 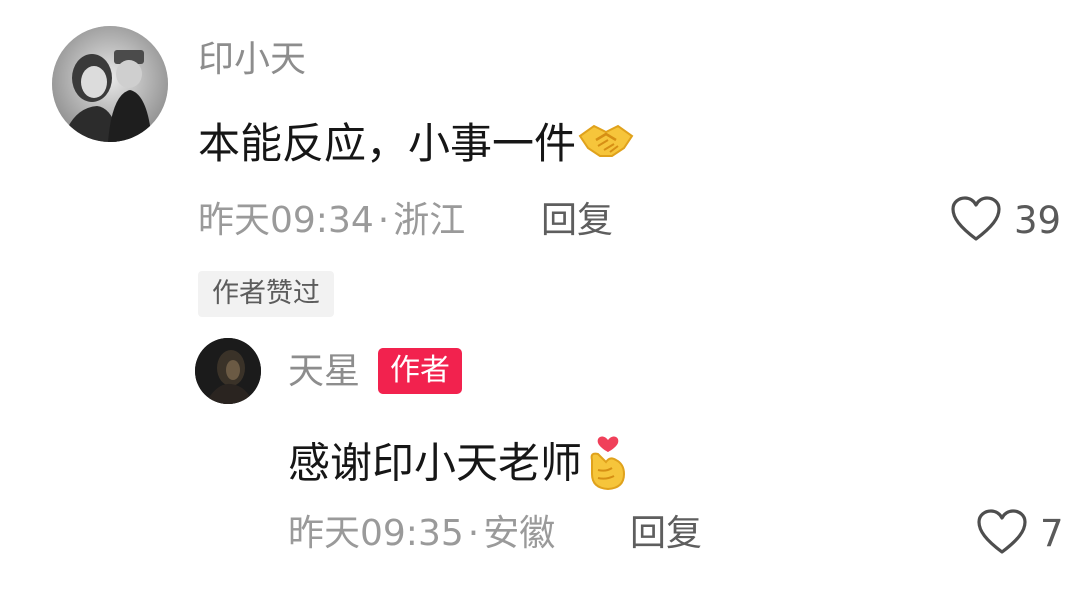 I want to click on reply-user-avatar, so click(x=228, y=371).